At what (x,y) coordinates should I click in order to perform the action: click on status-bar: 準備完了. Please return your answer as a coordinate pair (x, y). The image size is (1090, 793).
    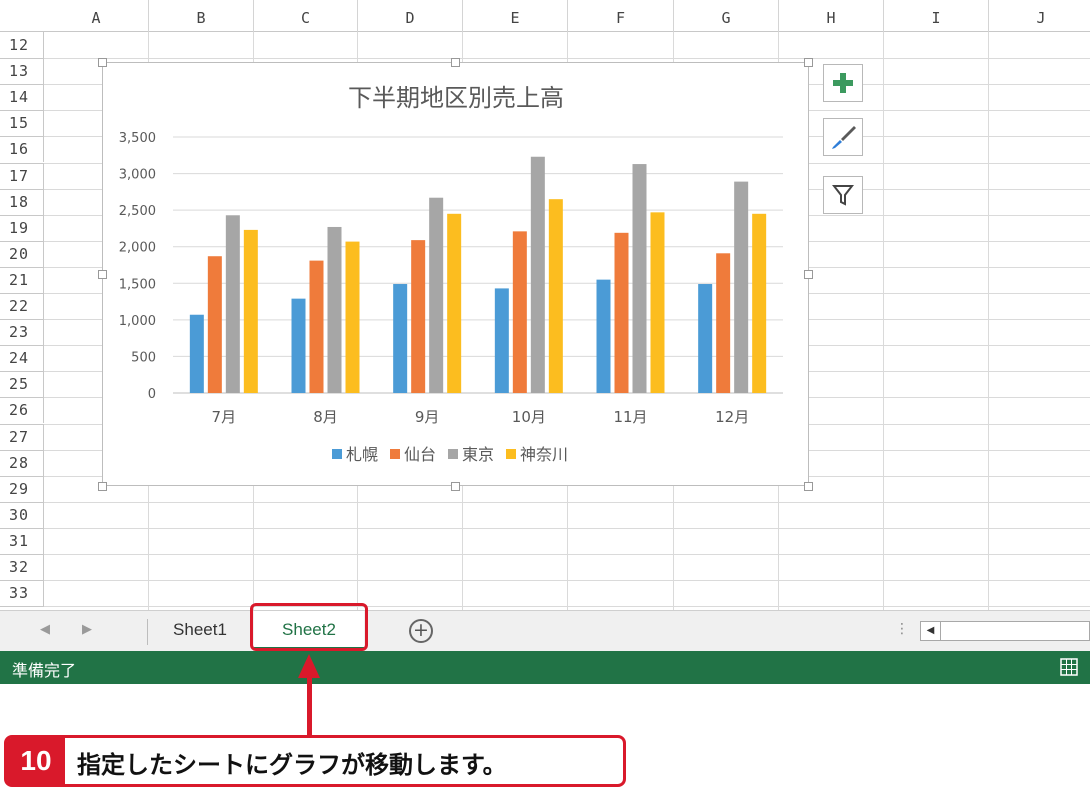
    Looking at the image, I should click on (545, 667).